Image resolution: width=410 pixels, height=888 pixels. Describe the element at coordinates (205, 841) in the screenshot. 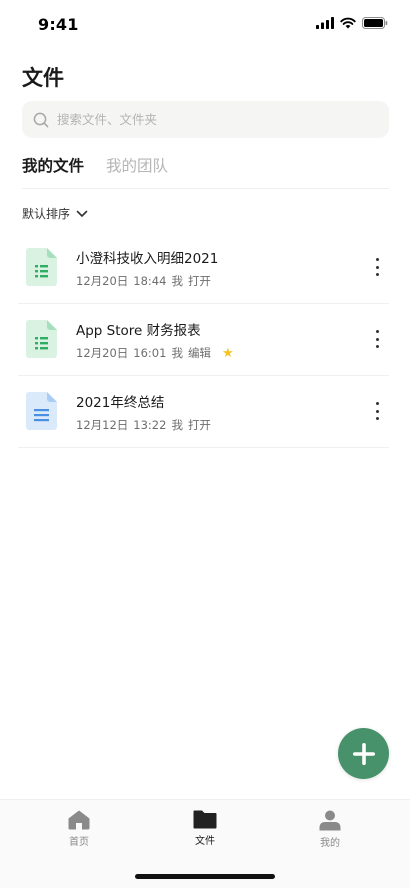

I see `nav-label-files: 文件` at that location.